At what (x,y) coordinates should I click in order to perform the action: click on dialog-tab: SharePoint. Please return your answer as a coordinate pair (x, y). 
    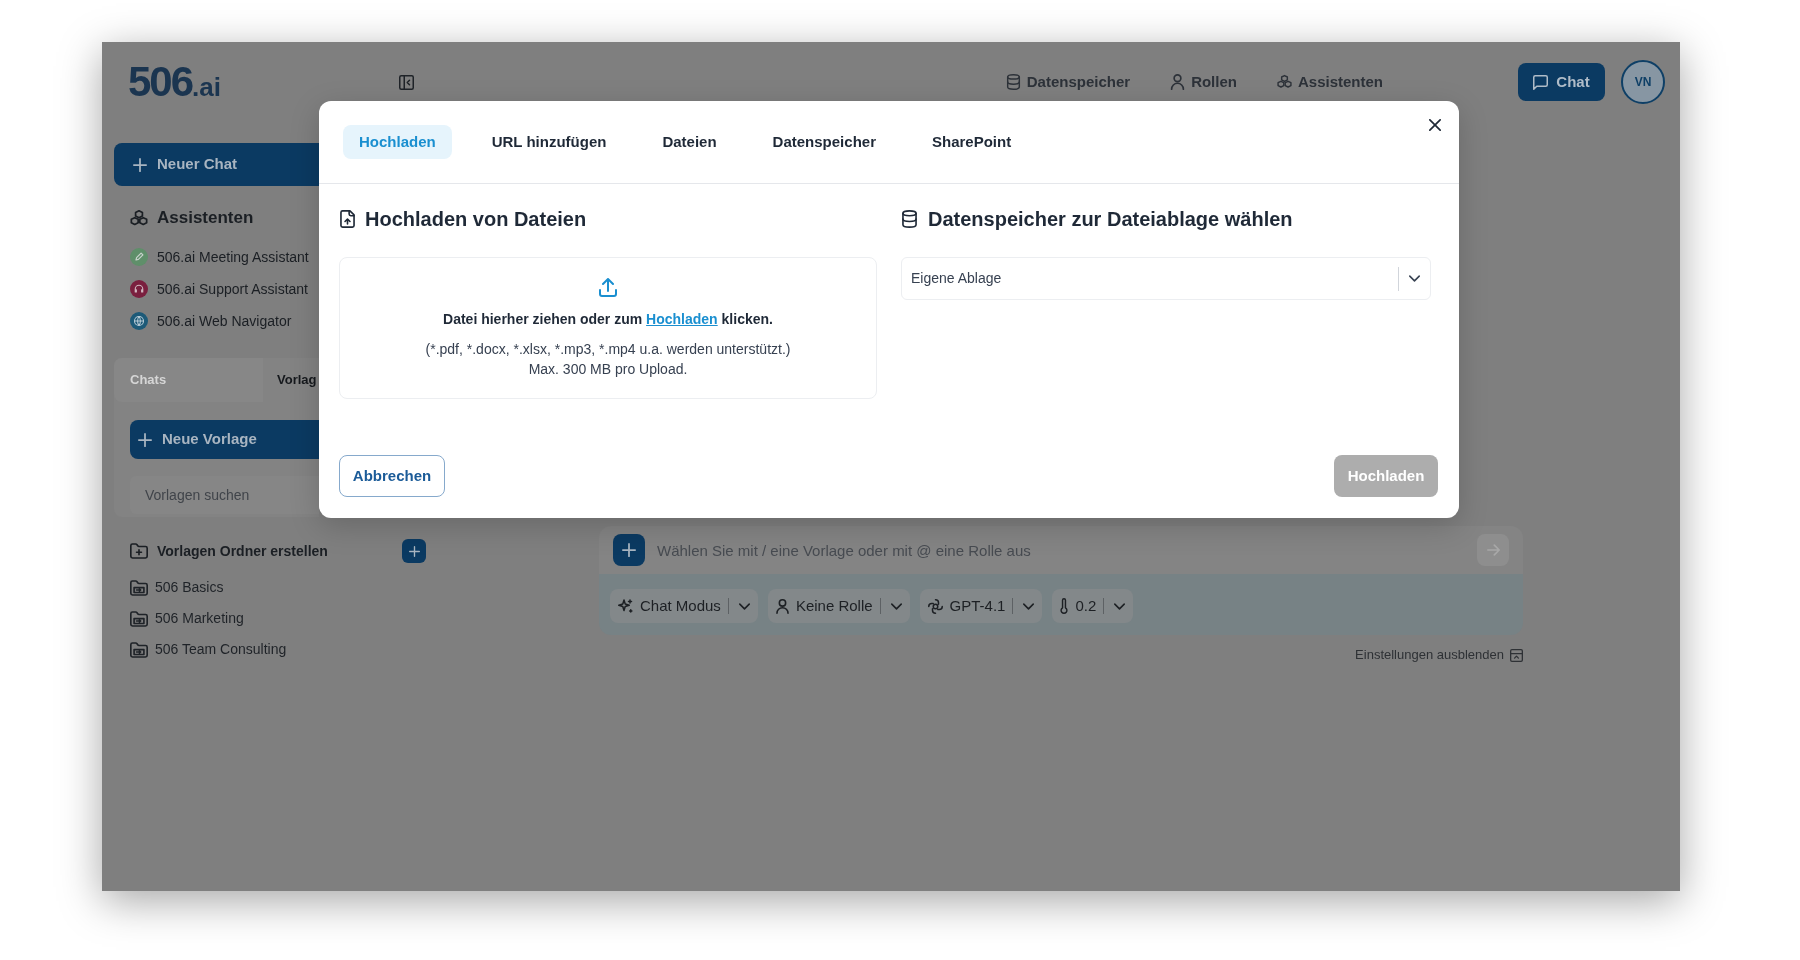
    Looking at the image, I should click on (971, 142).